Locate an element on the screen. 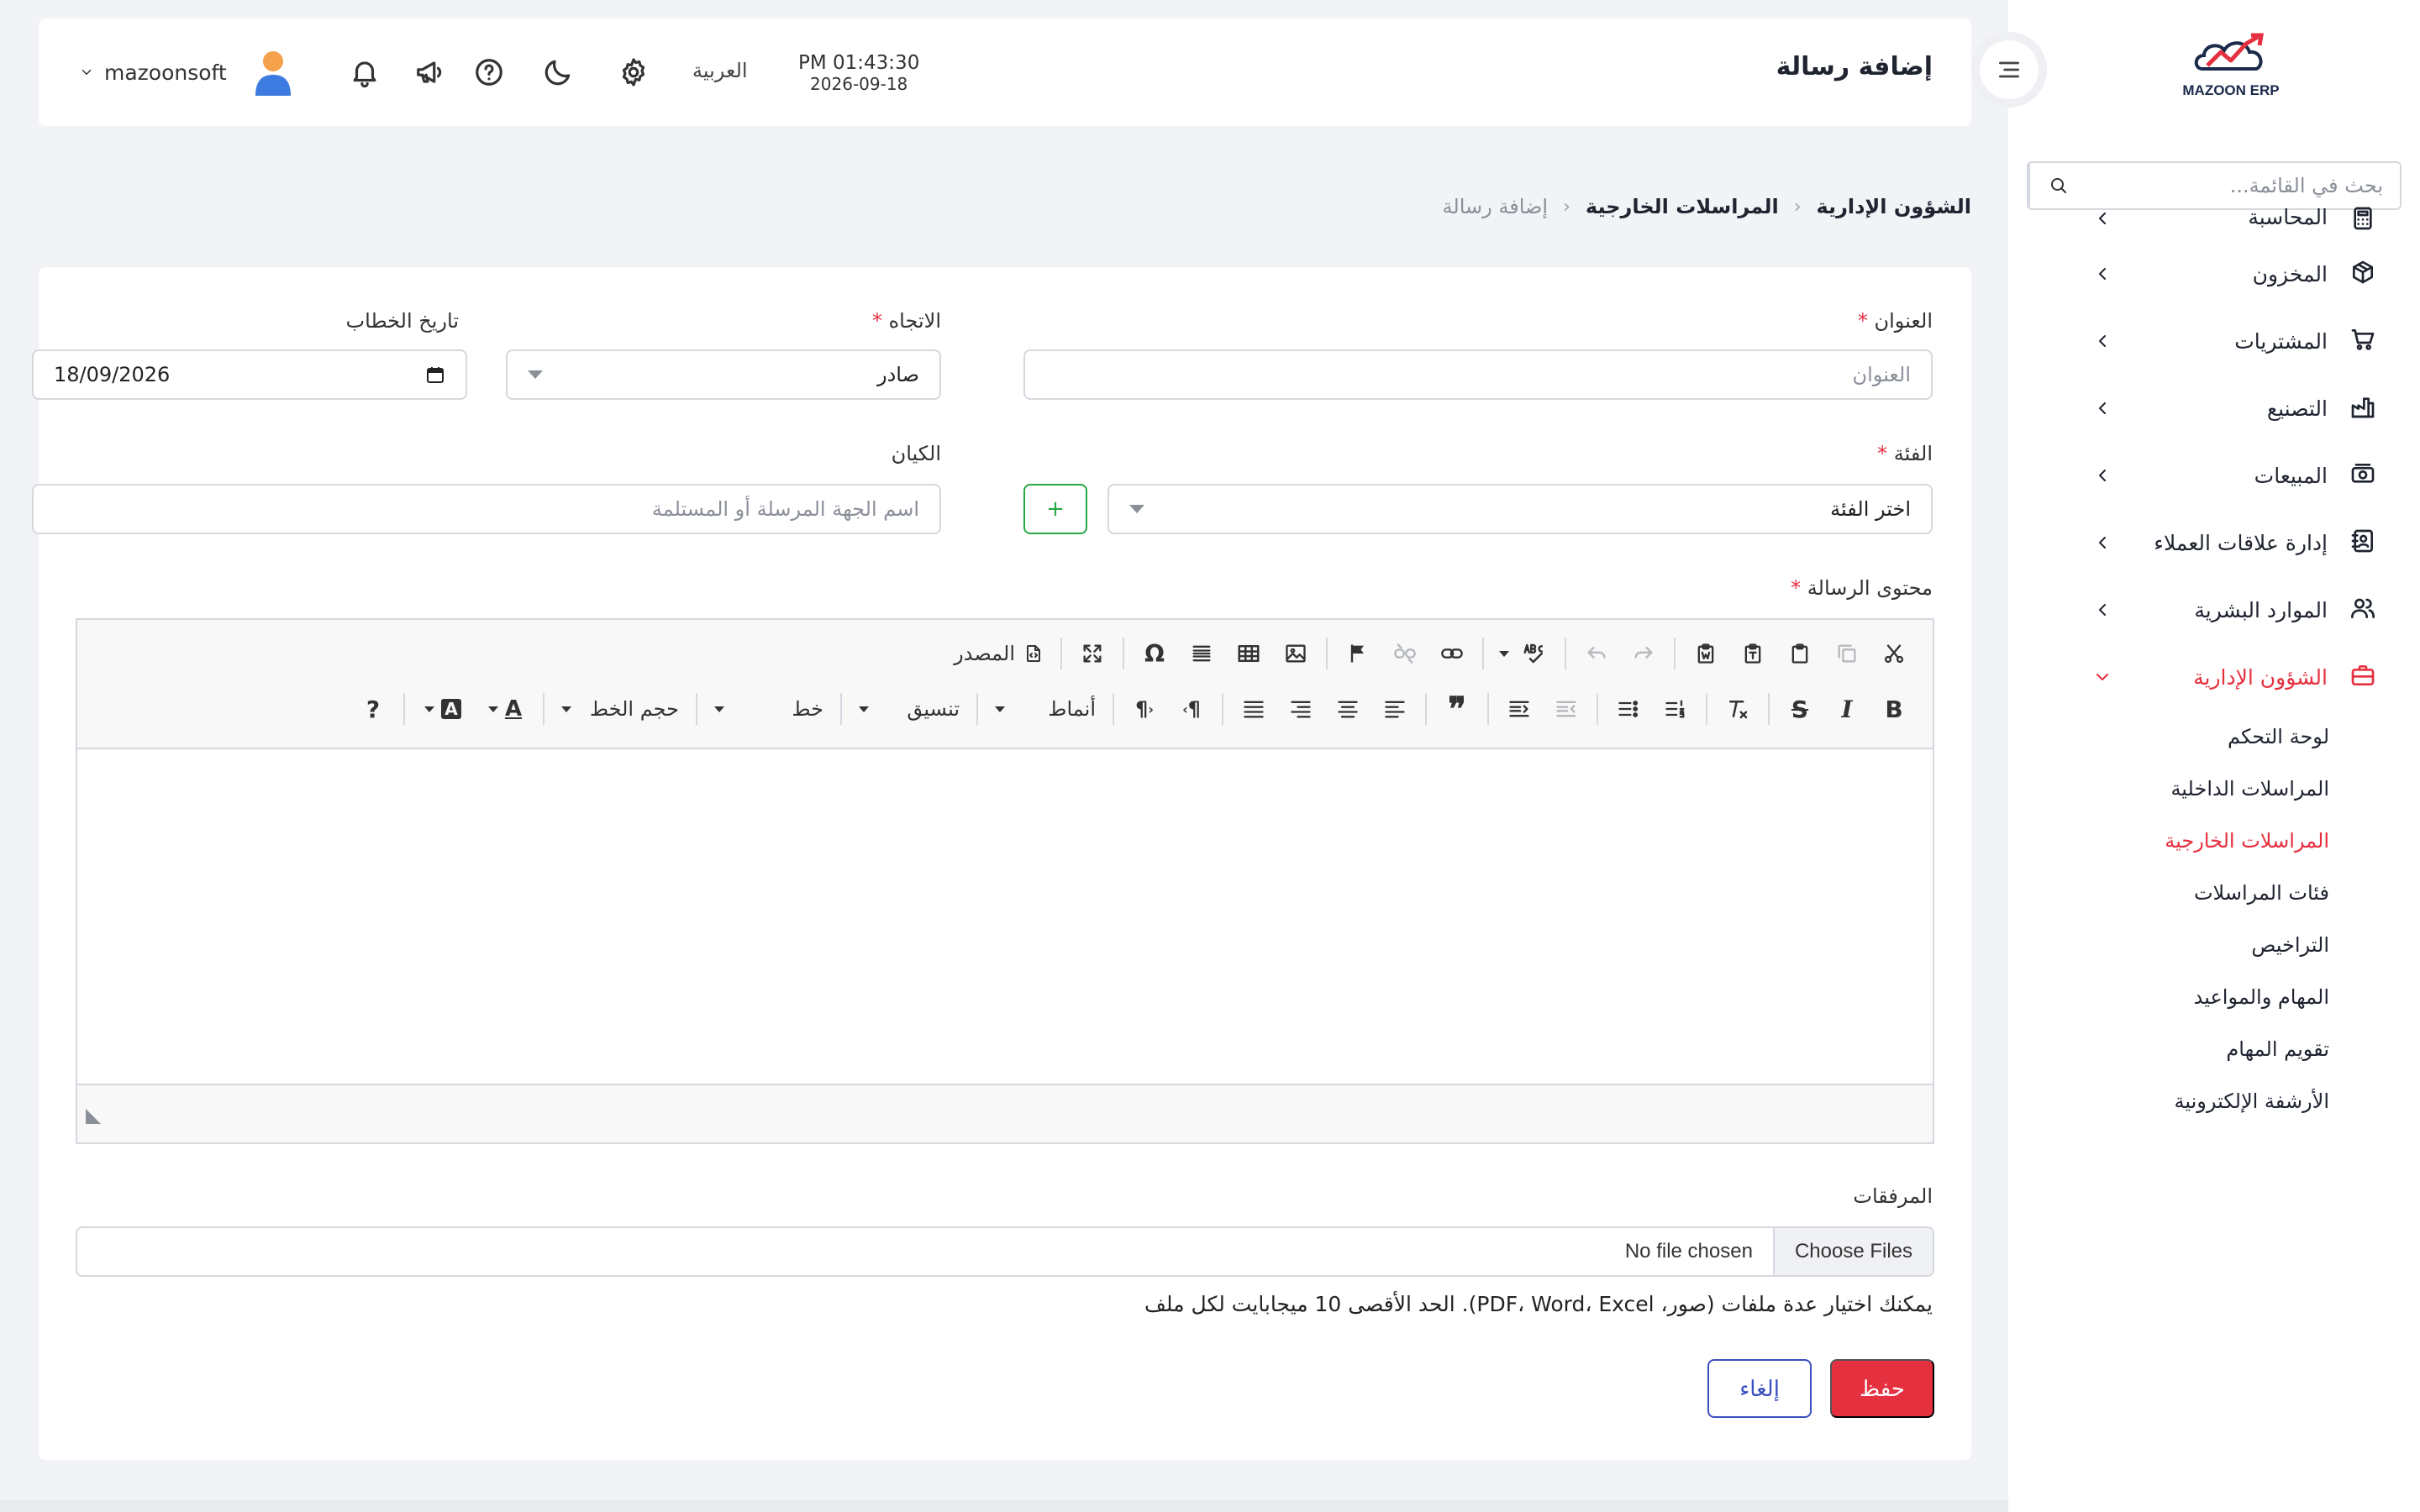 The height and width of the screenshot is (1512, 2420). sidebar-item-manufacturing: التصنيع is located at coordinates (2214, 408).